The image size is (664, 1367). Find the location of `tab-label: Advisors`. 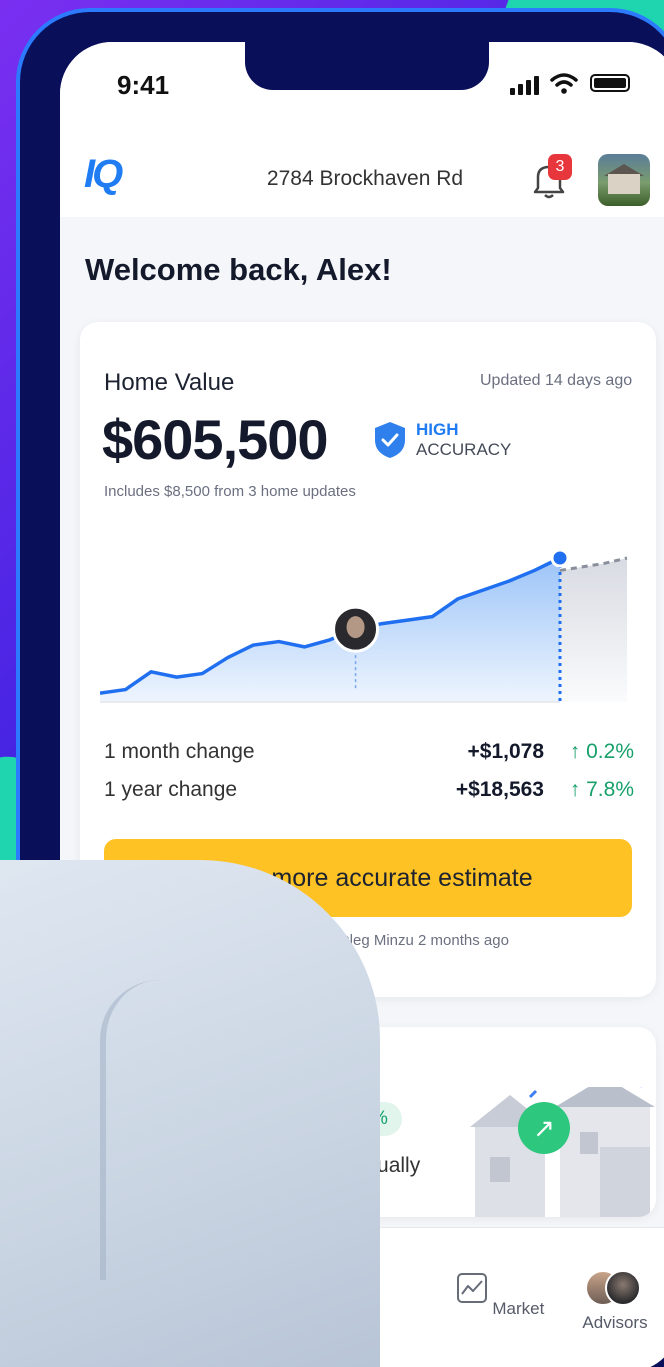

tab-label: Advisors is located at coordinates (615, 1322).